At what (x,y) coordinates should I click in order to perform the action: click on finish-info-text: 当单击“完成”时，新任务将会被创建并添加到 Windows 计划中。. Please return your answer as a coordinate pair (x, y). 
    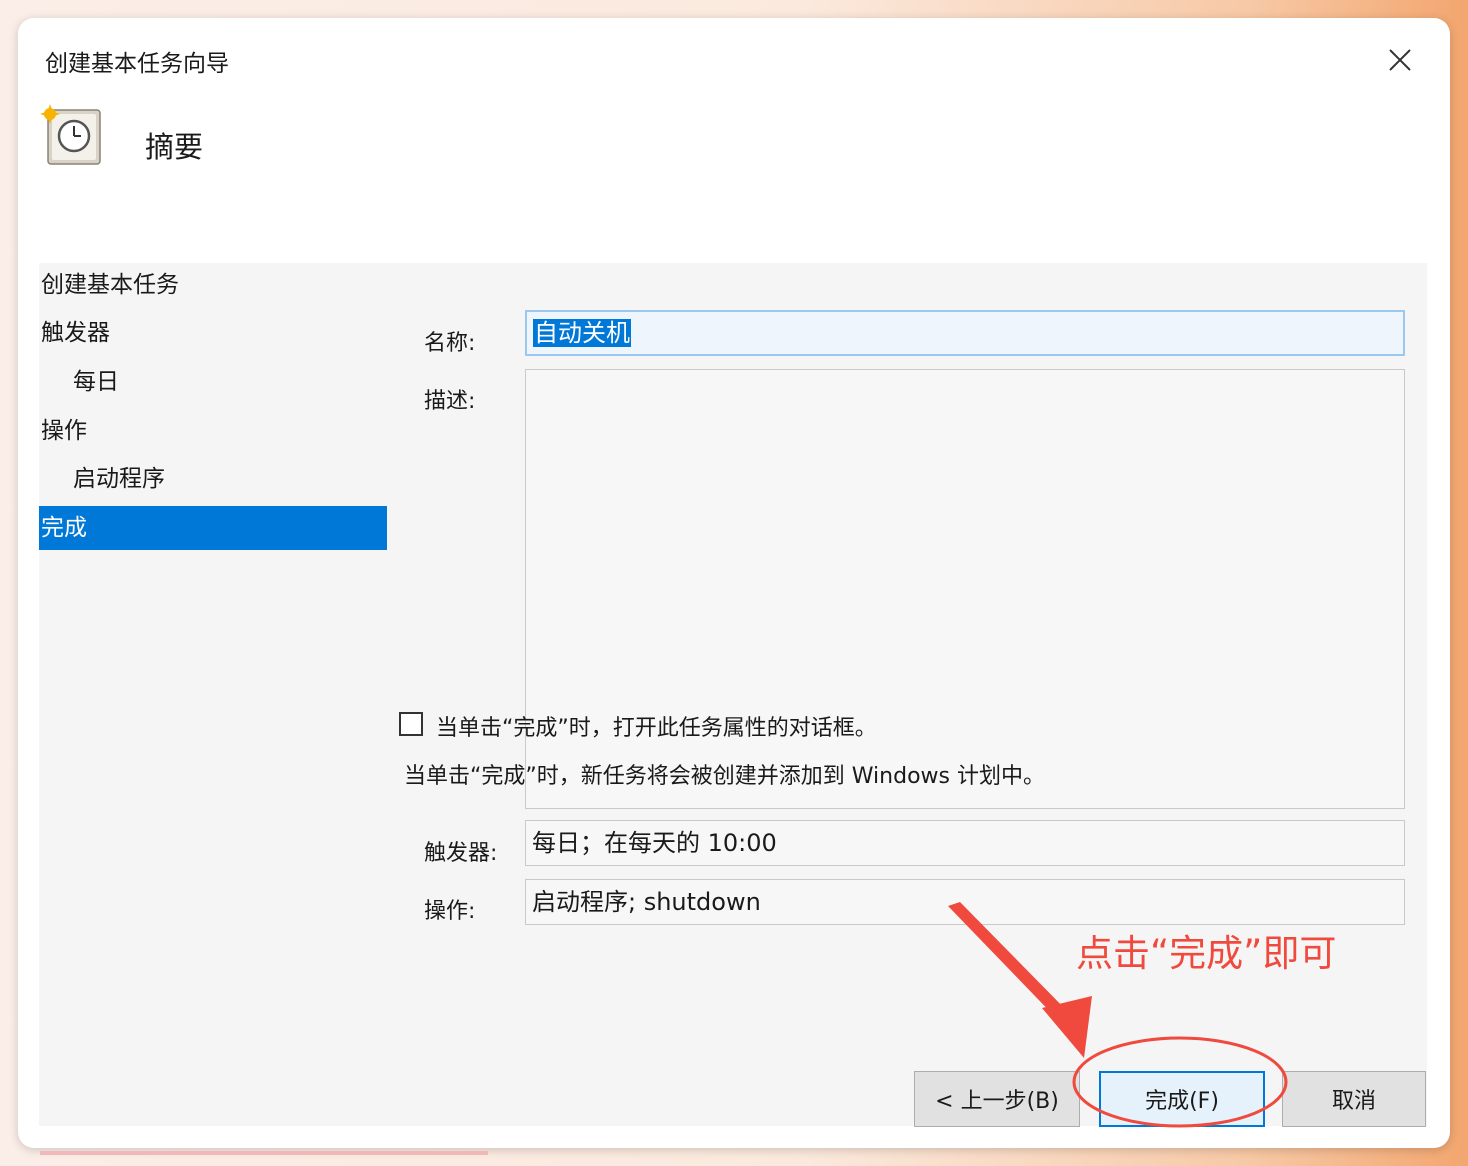
    Looking at the image, I should click on (724, 776).